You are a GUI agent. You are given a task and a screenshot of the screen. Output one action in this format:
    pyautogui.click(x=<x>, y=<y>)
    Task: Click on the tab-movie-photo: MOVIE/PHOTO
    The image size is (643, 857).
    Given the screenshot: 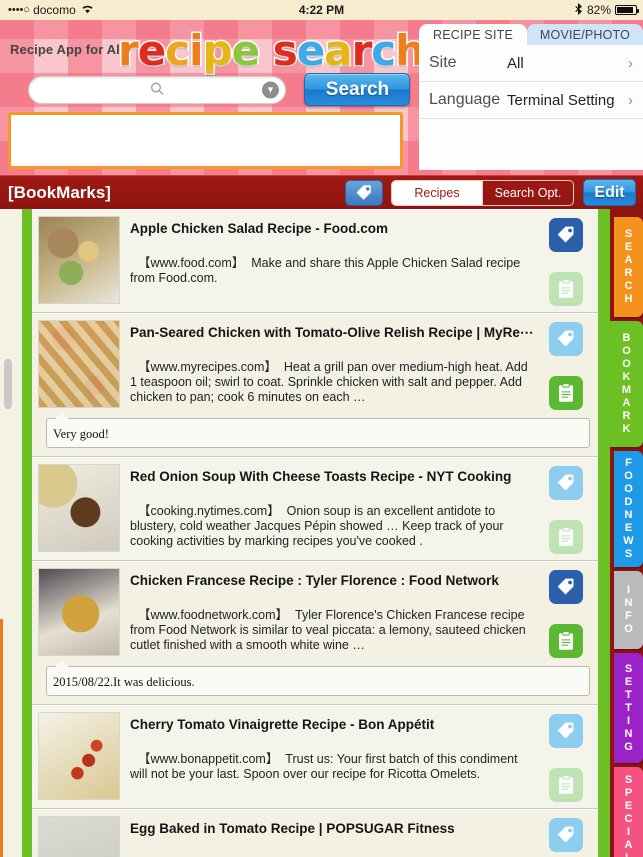 What is the action you would take?
    pyautogui.click(x=585, y=35)
    